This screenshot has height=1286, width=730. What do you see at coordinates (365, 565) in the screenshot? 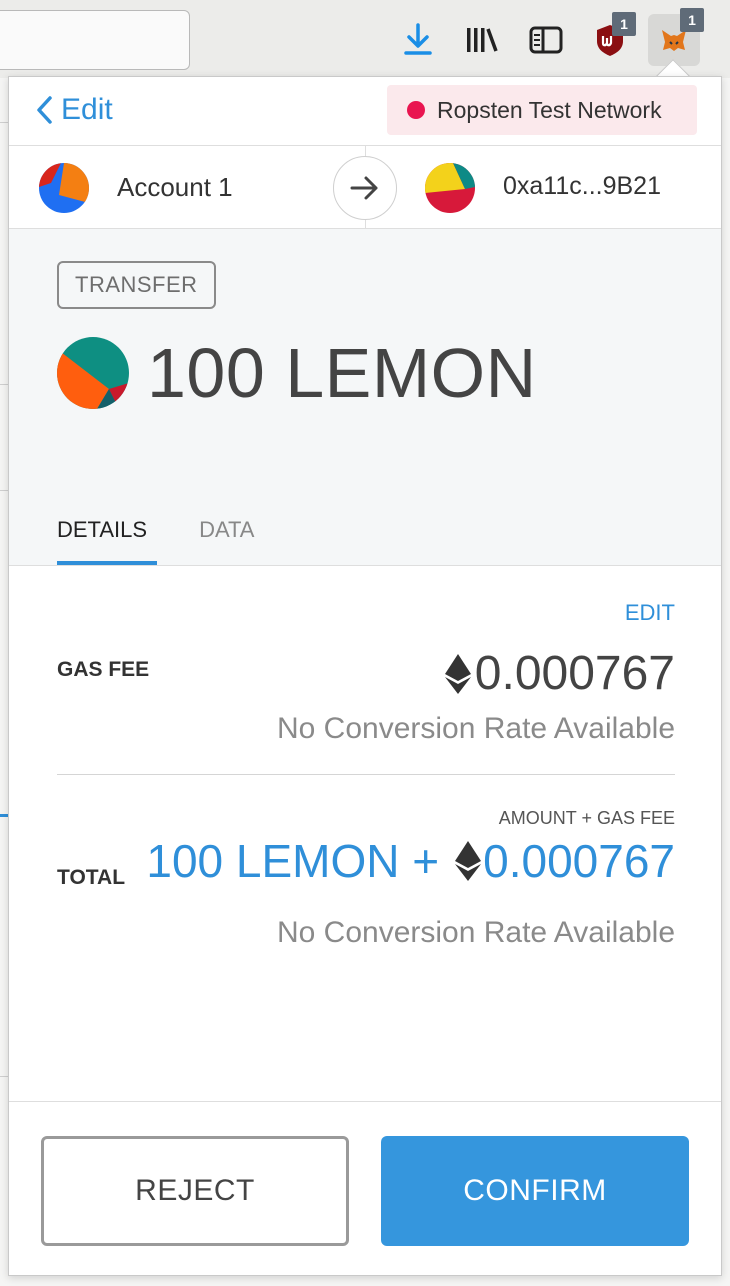
I see `summary-divider` at bounding box center [365, 565].